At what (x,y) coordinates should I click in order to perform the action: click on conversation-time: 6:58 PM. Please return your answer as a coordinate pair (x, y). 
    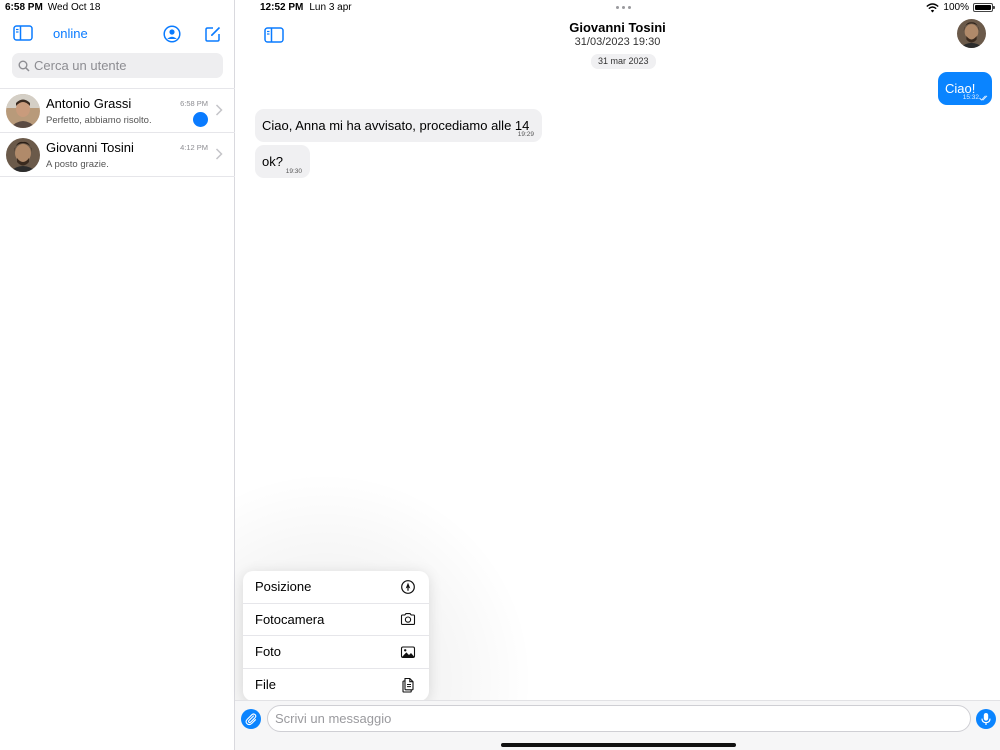
    Looking at the image, I should click on (194, 103).